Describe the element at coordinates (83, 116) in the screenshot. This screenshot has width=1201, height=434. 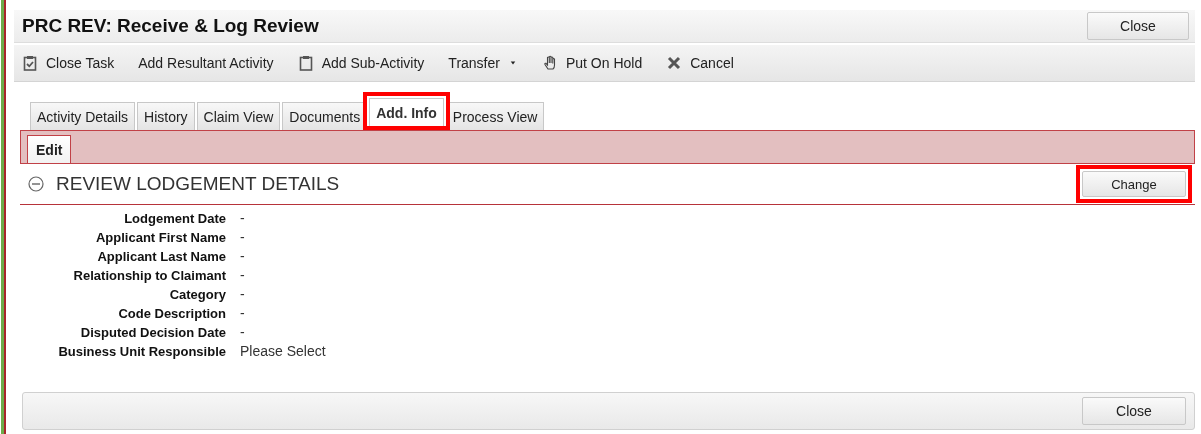
I see `tab: Activity Details` at that location.